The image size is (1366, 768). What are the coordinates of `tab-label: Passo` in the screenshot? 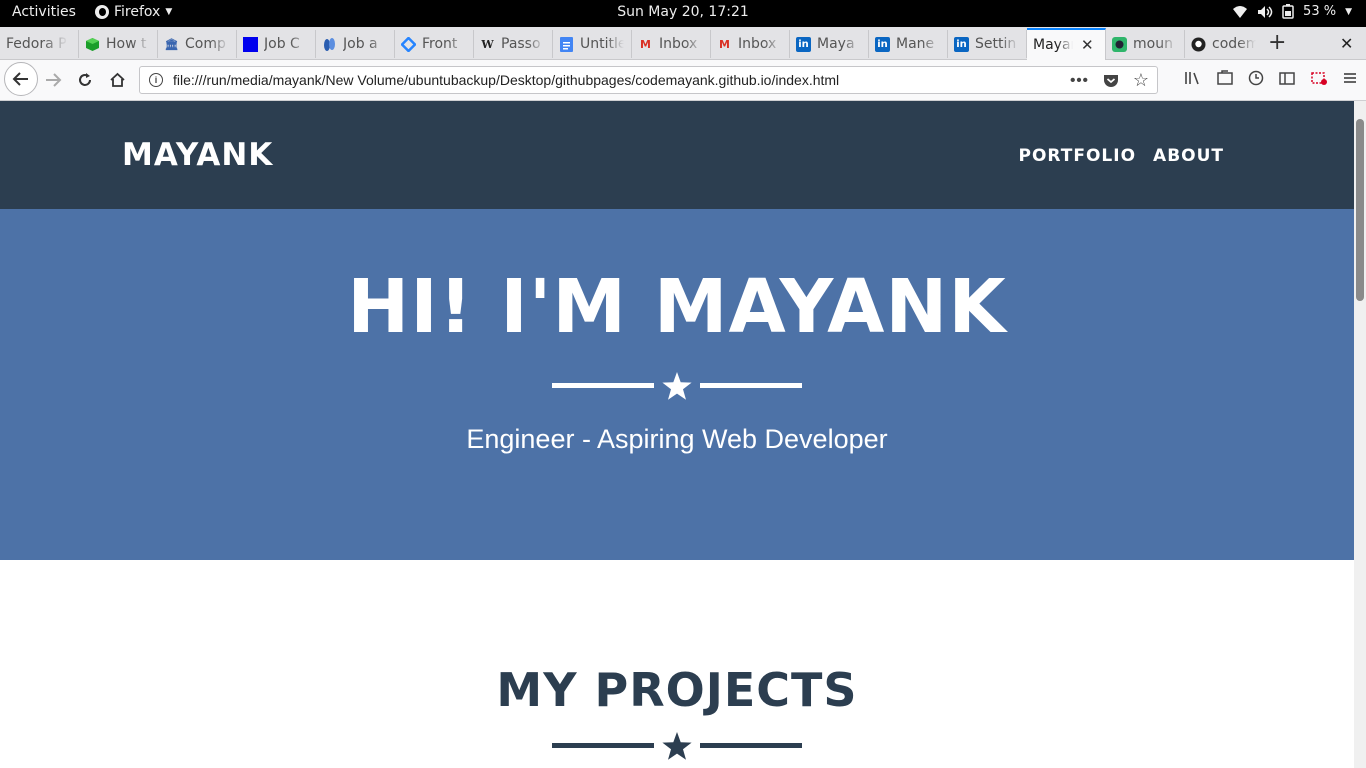 It's located at (521, 44).